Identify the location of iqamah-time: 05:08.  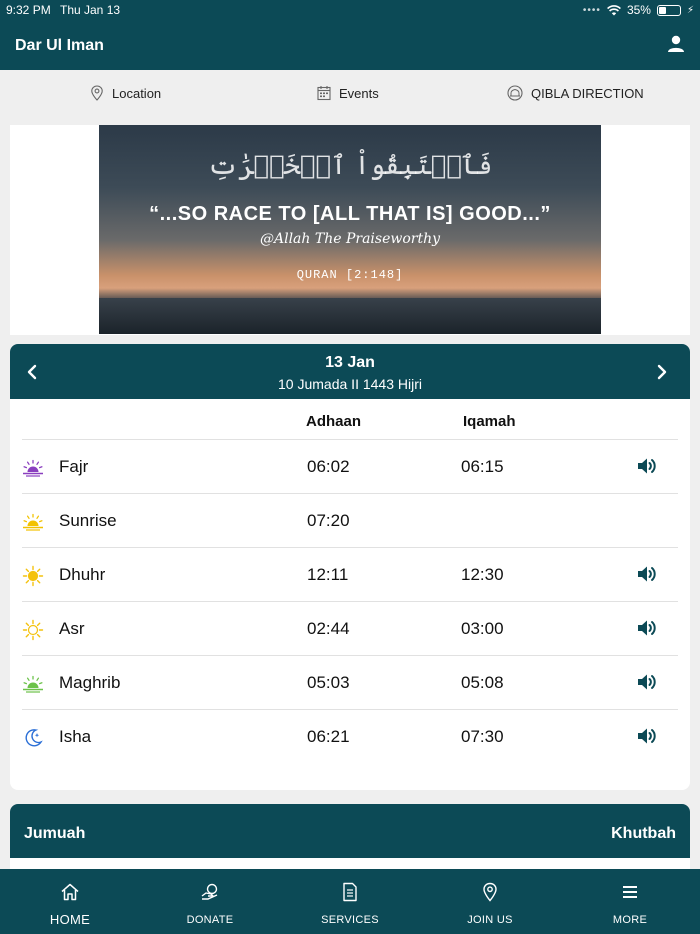
(482, 682).